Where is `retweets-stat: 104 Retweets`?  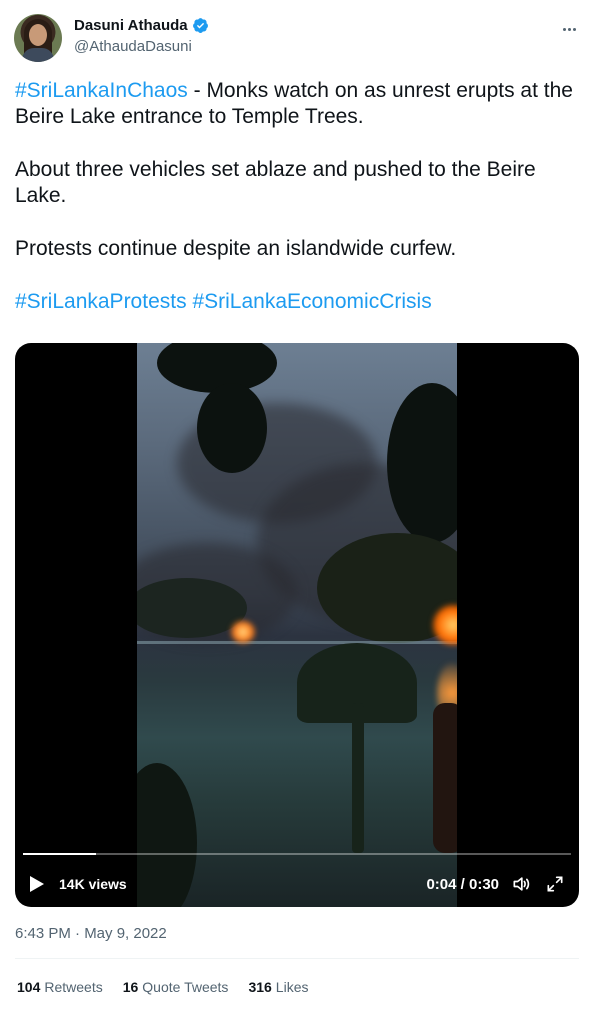 retweets-stat: 104 Retweets is located at coordinates (60, 987).